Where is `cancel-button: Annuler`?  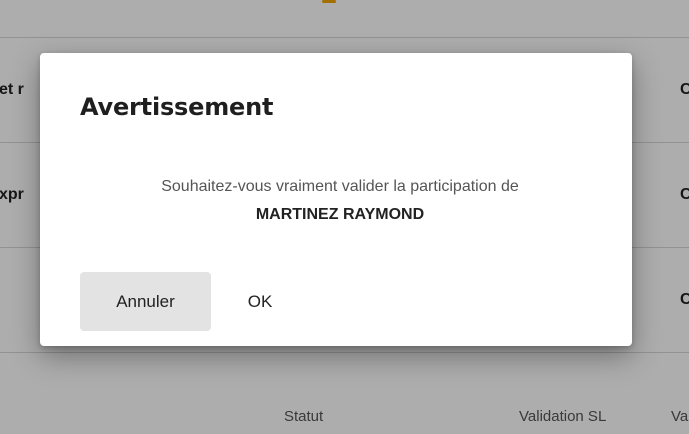
cancel-button: Annuler is located at coordinates (145, 301).